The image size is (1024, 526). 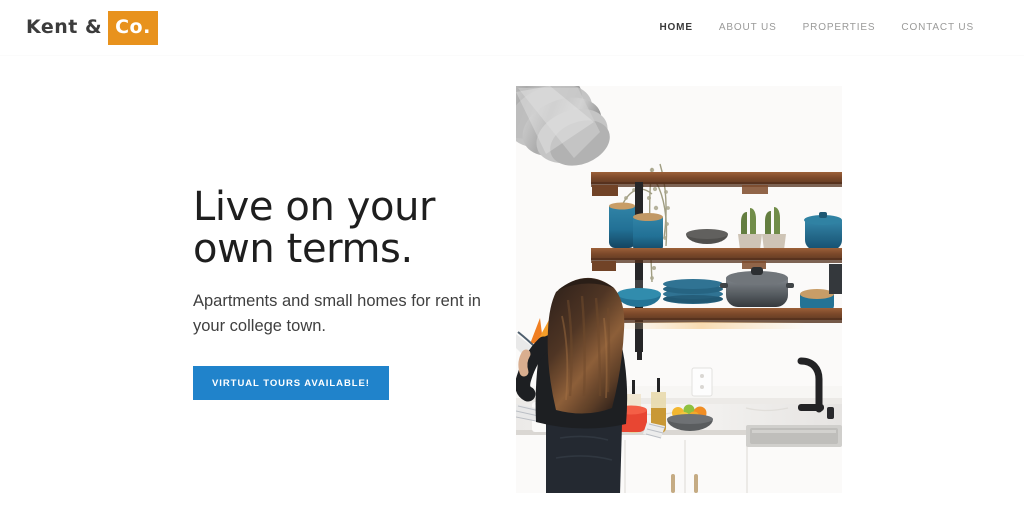 I want to click on nav-item-about-us: ABOUT US, so click(x=748, y=27).